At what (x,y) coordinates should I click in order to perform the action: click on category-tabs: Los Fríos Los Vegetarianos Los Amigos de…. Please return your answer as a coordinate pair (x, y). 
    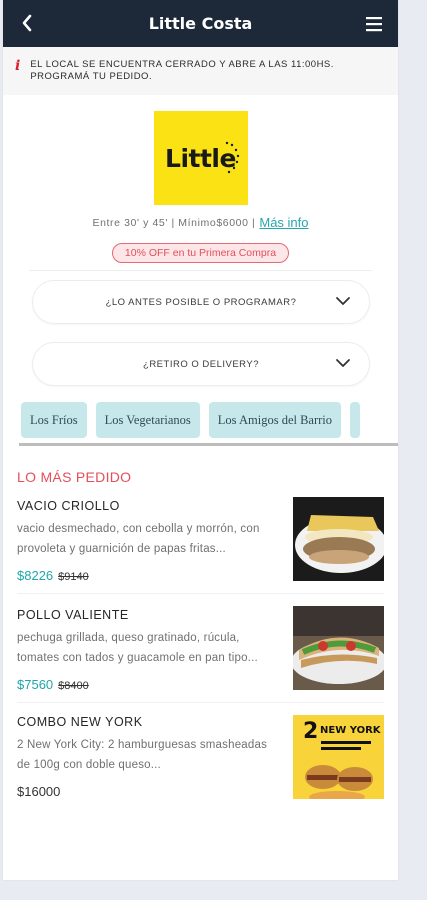
    Looking at the image, I should click on (200, 420).